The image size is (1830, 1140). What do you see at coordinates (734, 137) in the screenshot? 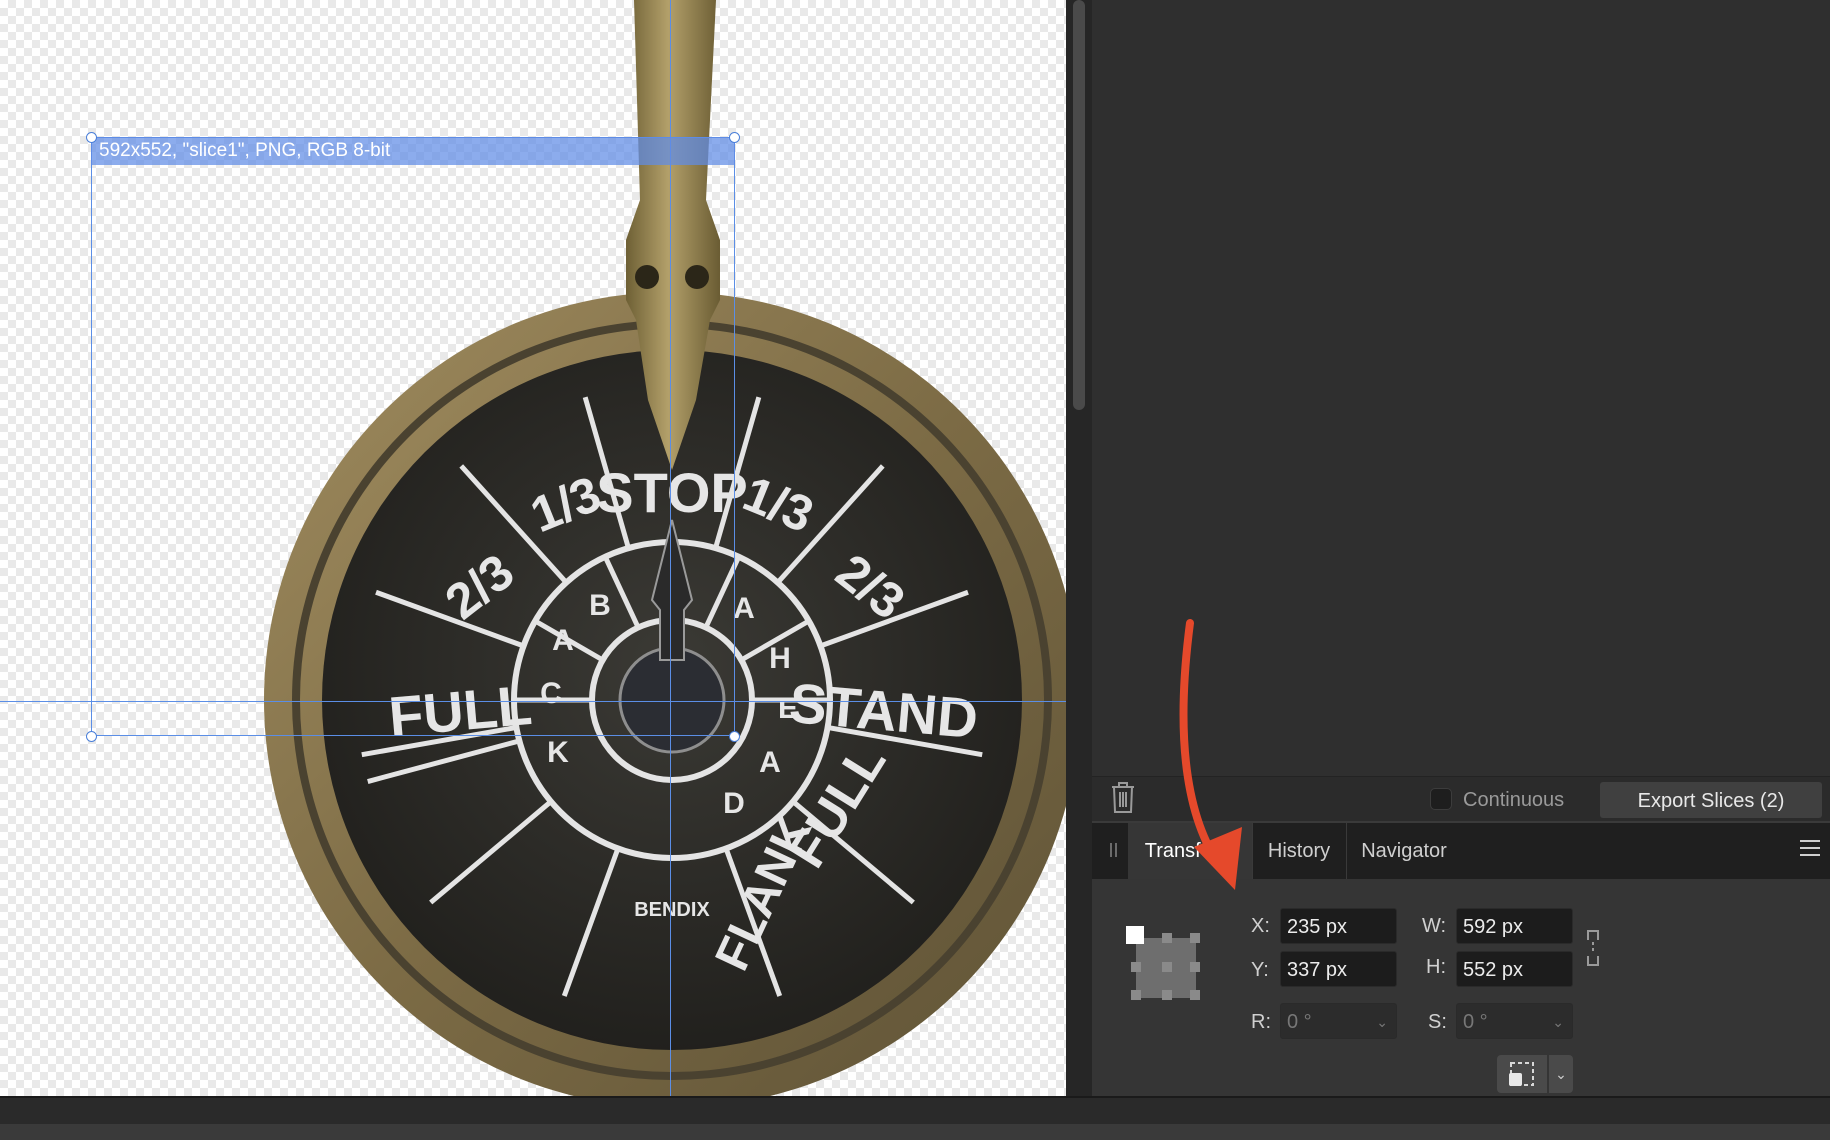
I see `slice-handle-top-right` at bounding box center [734, 137].